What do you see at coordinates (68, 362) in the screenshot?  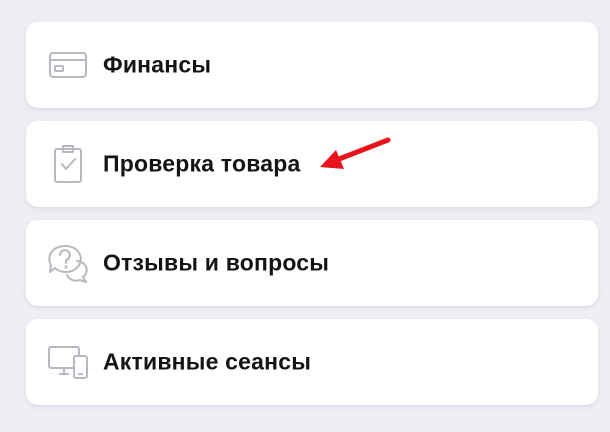 I see `devices-icon` at bounding box center [68, 362].